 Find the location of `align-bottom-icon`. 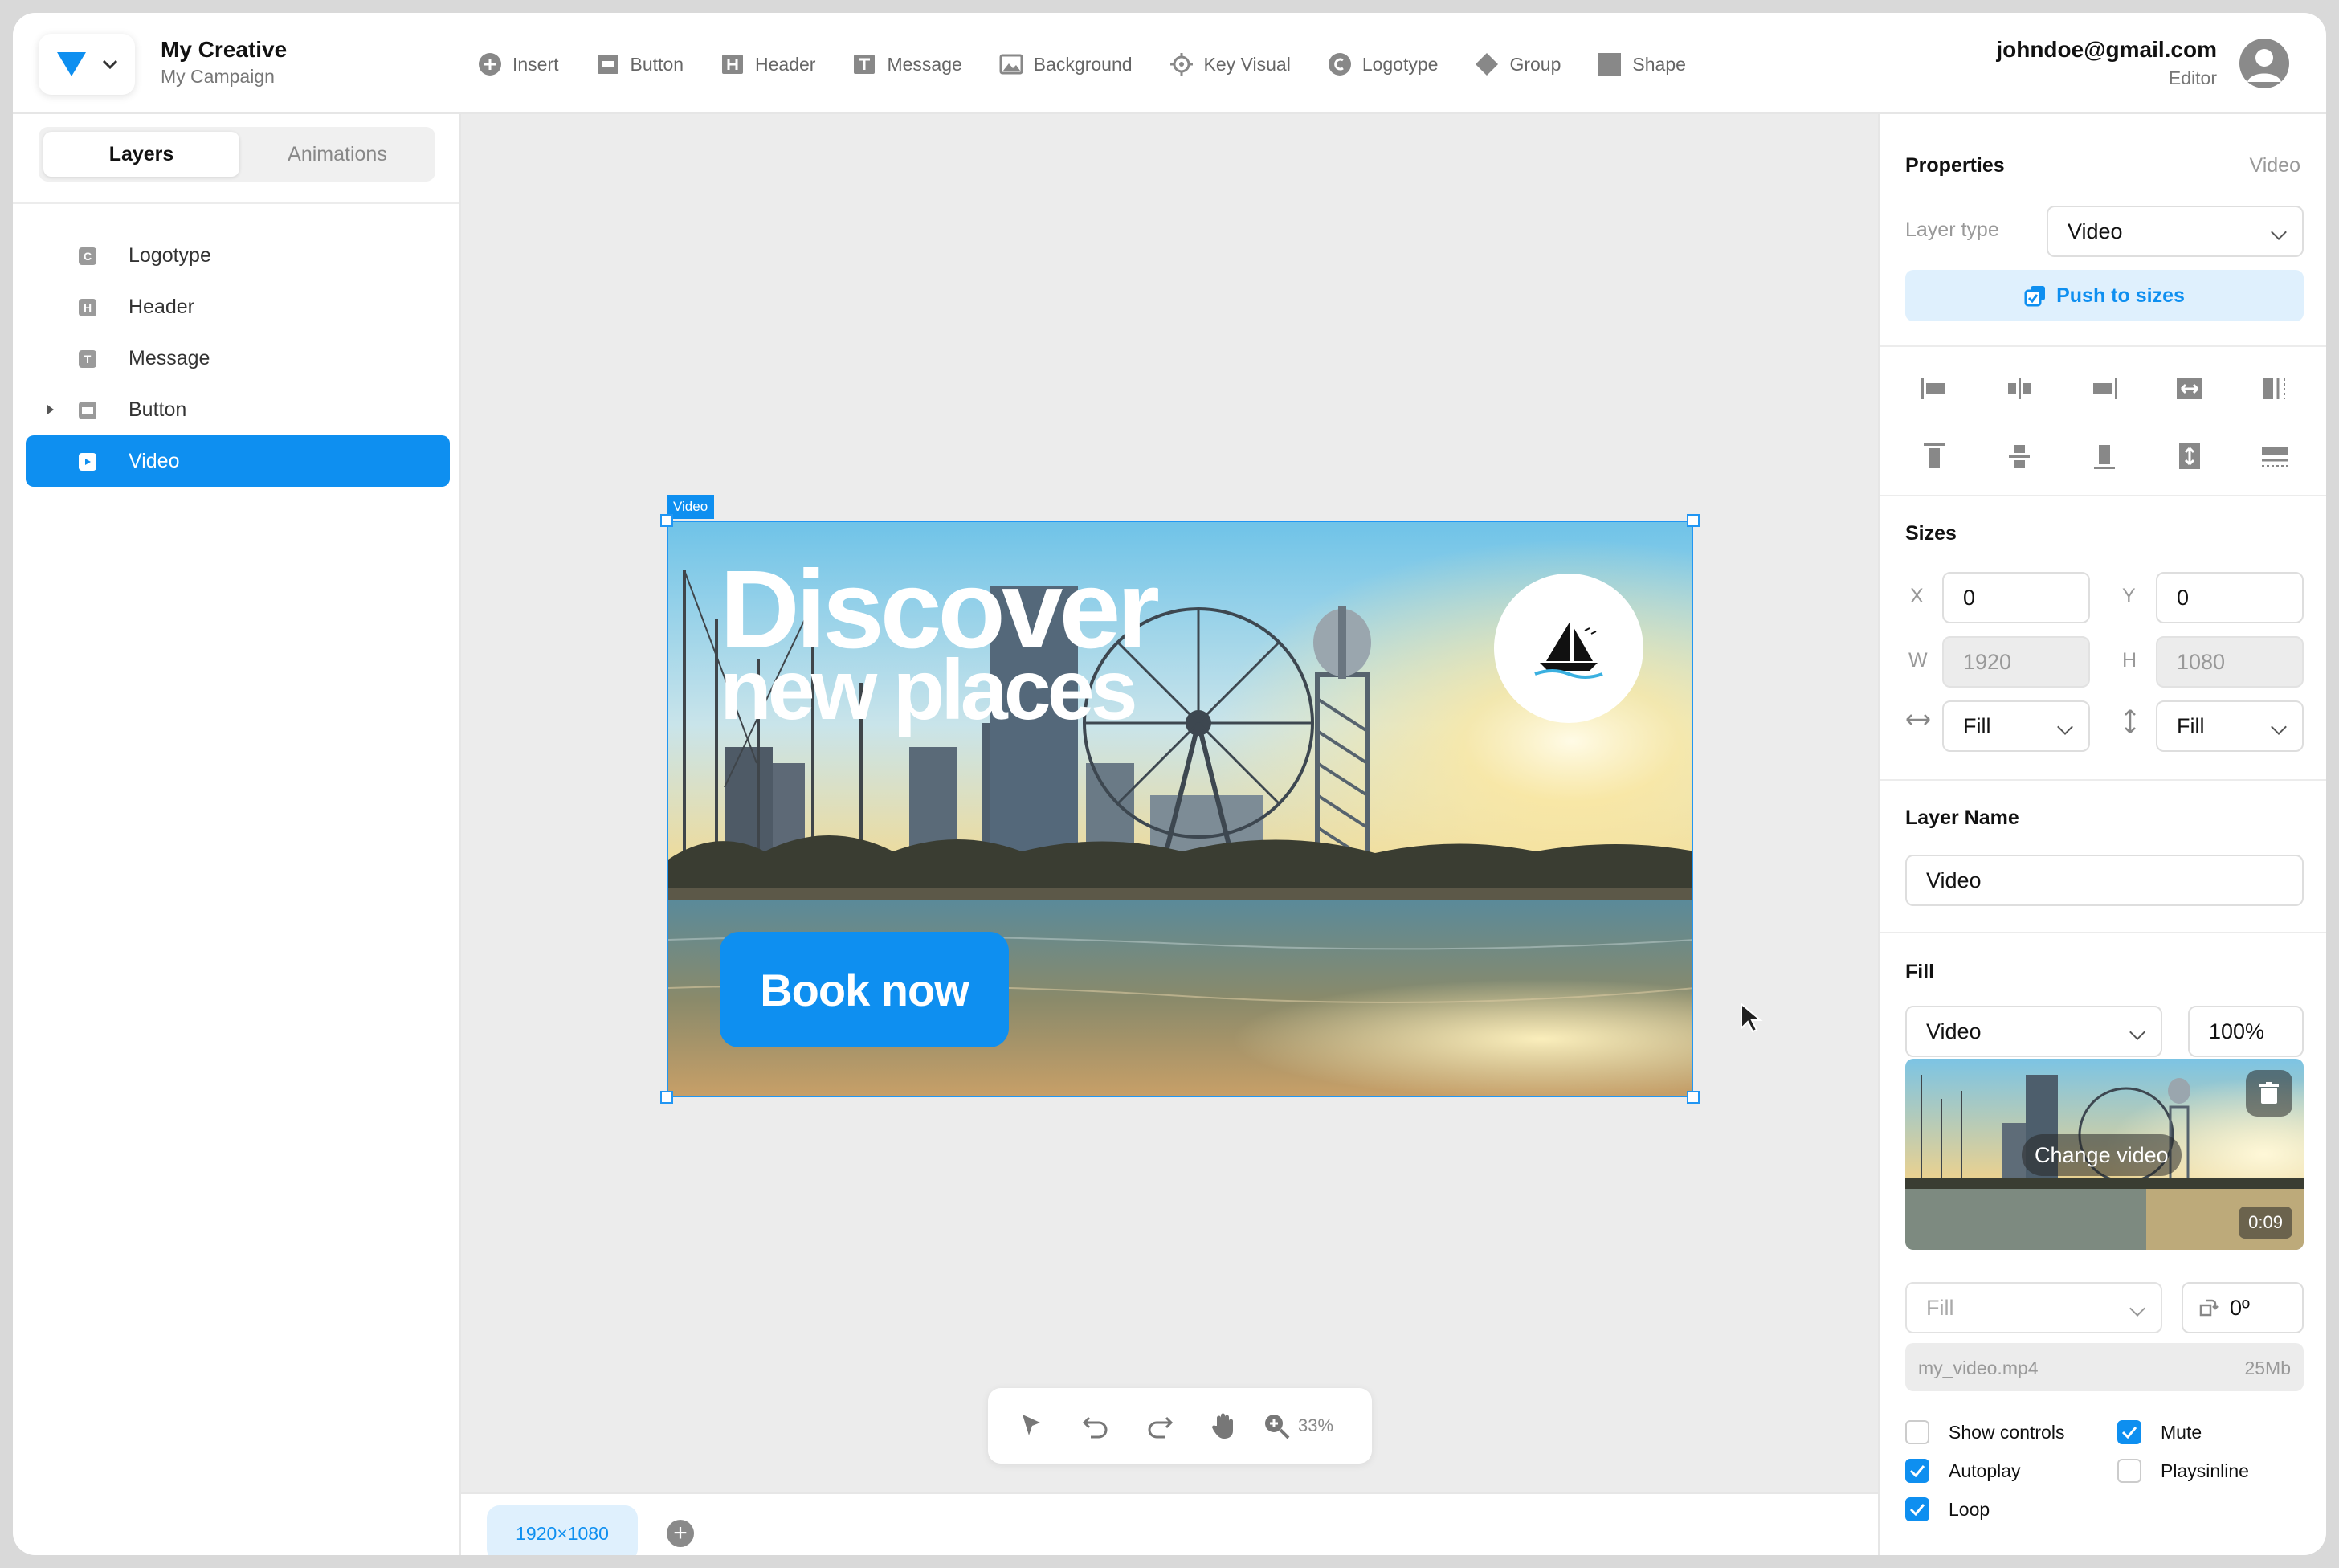

align-bottom-icon is located at coordinates (2104, 457).